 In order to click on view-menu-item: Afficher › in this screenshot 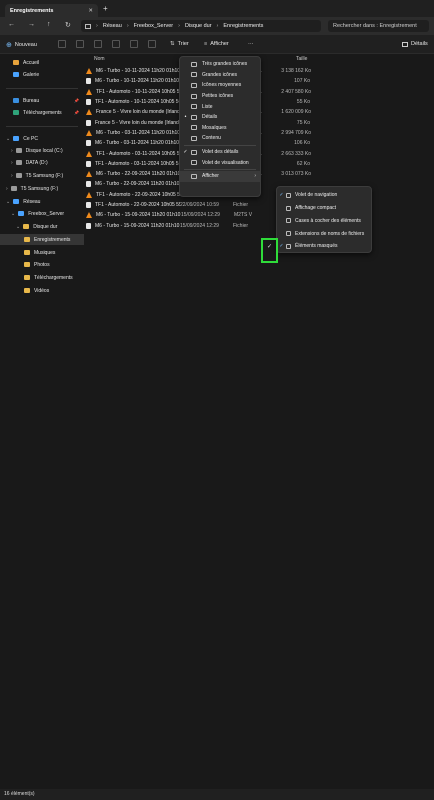, I will do `click(220, 176)`.